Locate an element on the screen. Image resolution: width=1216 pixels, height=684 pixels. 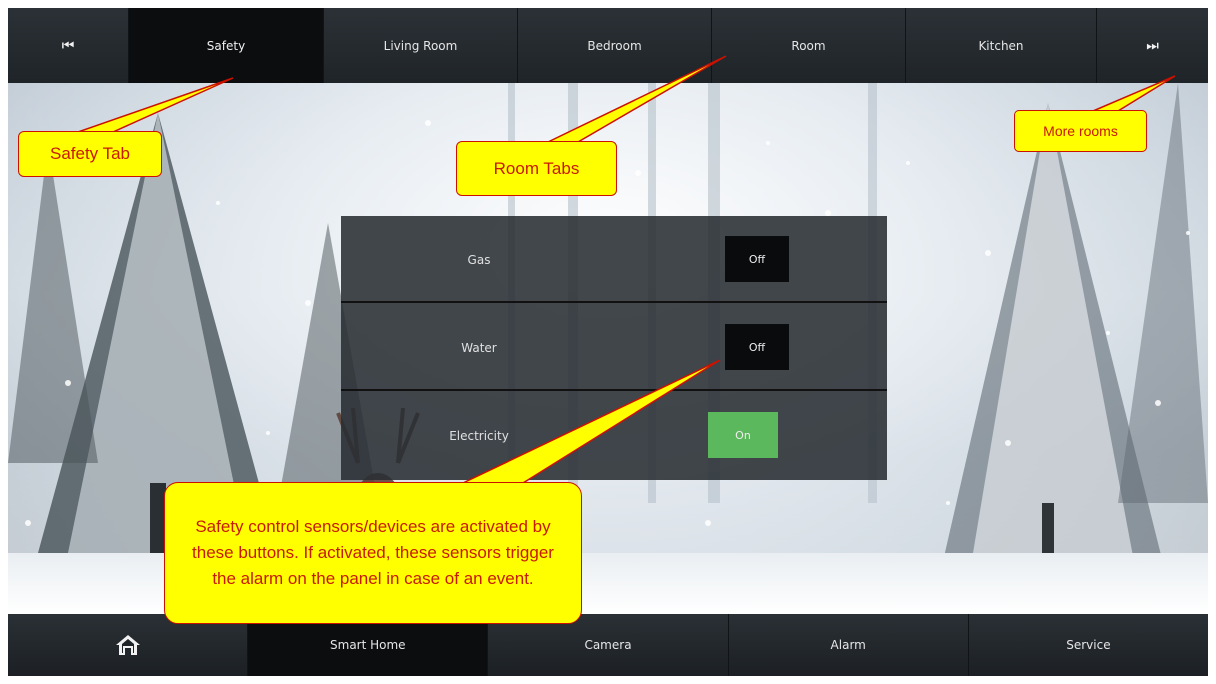
more-rooms-pointer is located at coordinates (1134, 93).